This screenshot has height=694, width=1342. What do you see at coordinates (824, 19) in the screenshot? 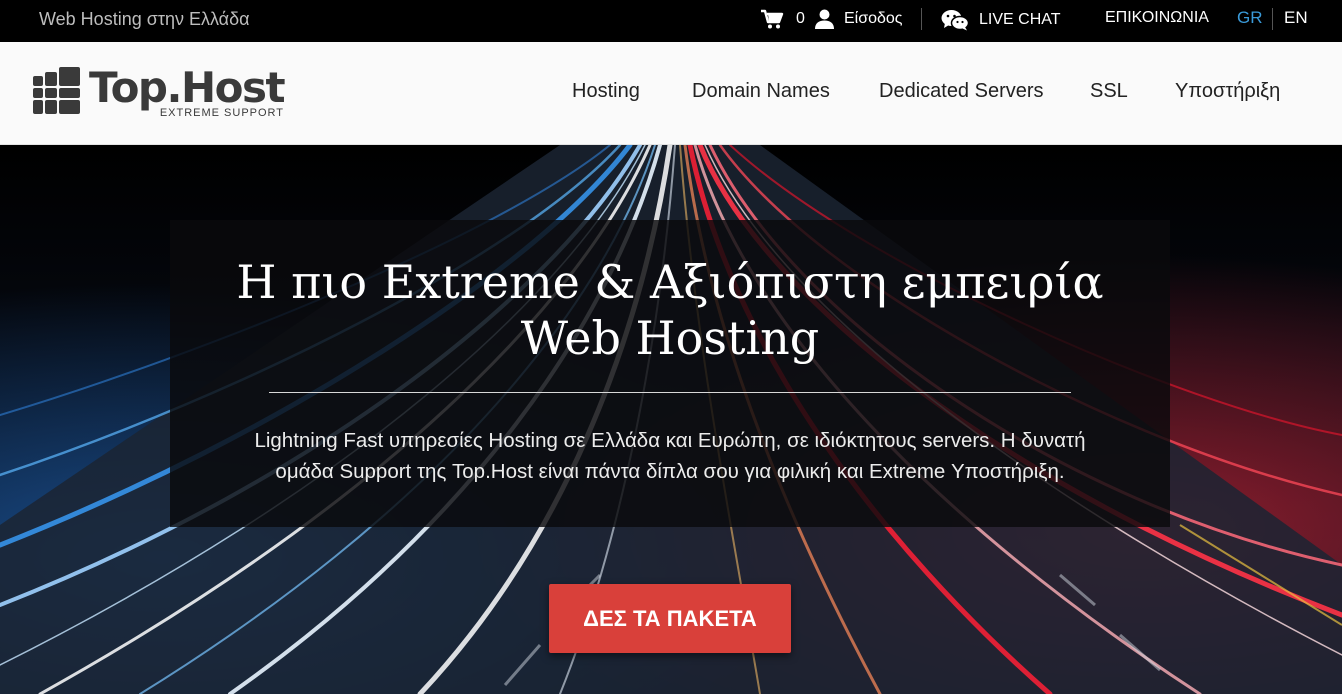
I see `user-icon` at bounding box center [824, 19].